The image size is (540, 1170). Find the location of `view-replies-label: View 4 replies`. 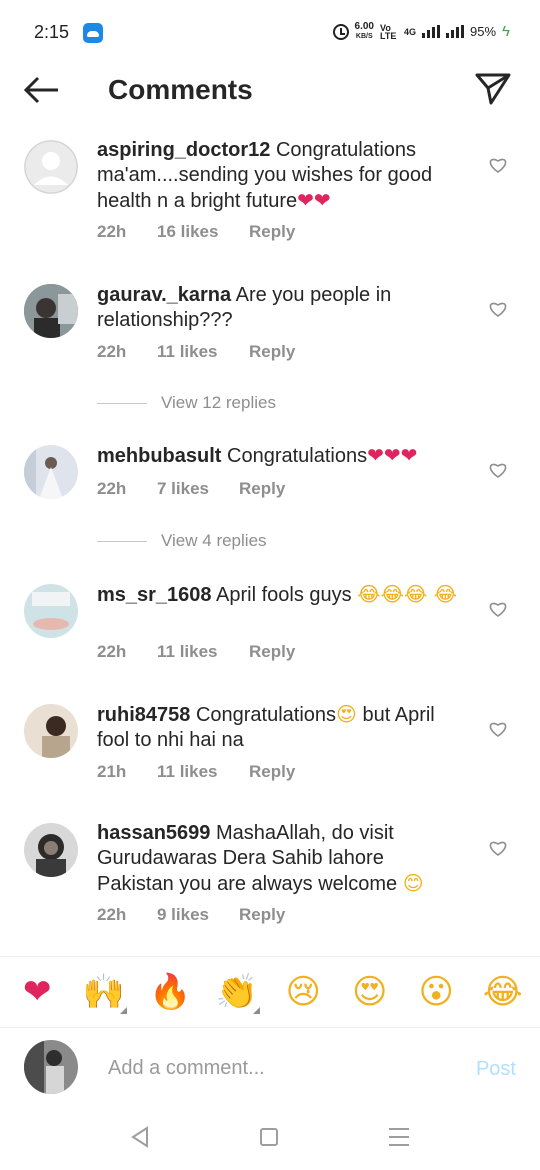

view-replies-label: View 4 replies is located at coordinates (214, 541).